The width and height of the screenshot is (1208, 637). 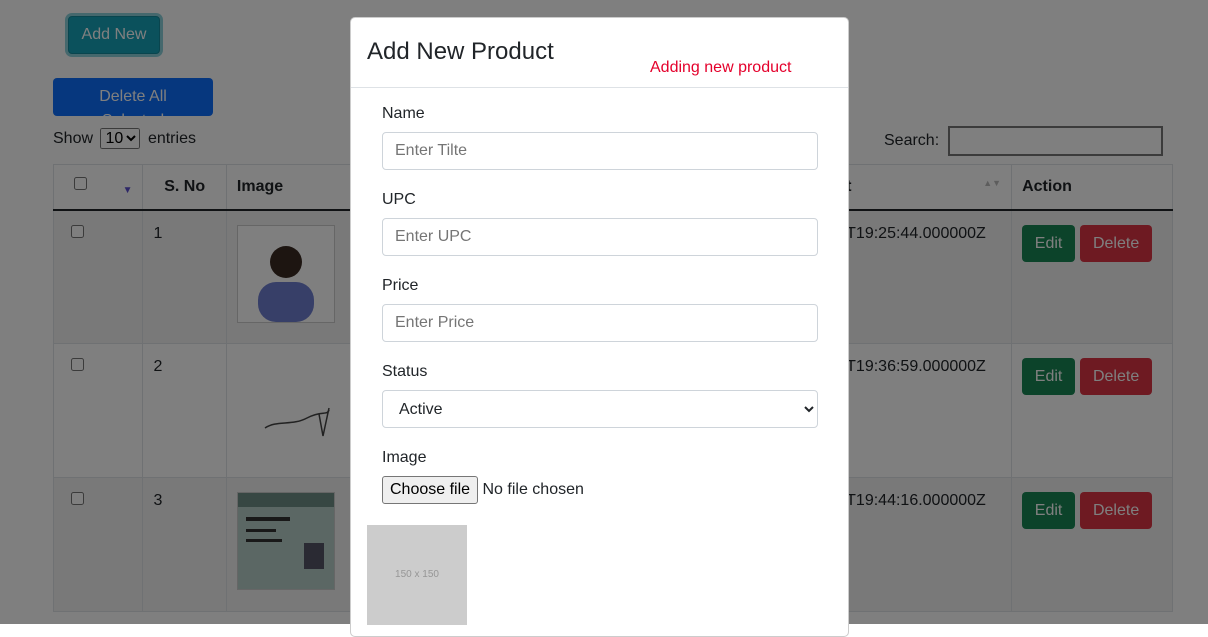 I want to click on file-input: Choose file No file chosen, so click(x=600, y=490).